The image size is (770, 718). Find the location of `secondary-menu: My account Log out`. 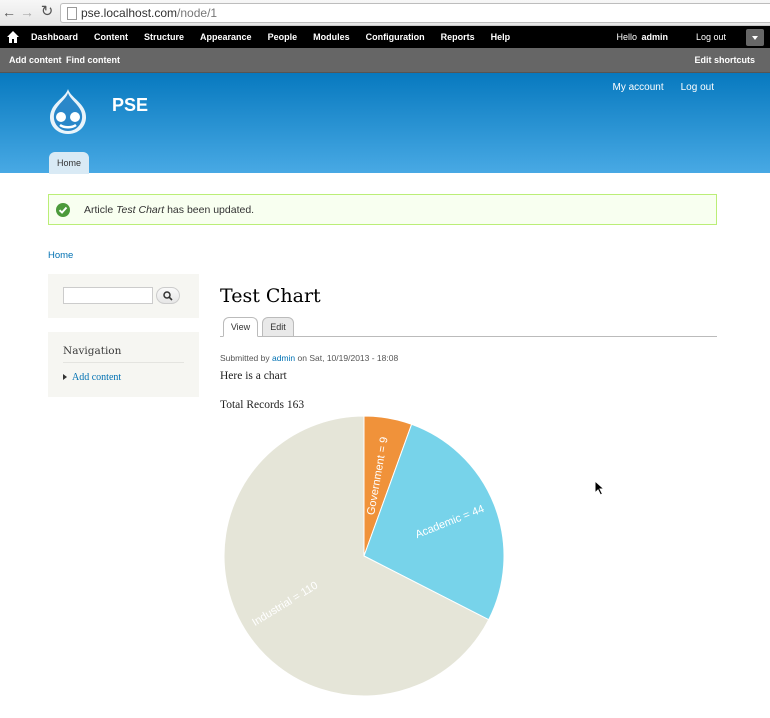

secondary-menu: My account Log out is located at coordinates (654, 87).